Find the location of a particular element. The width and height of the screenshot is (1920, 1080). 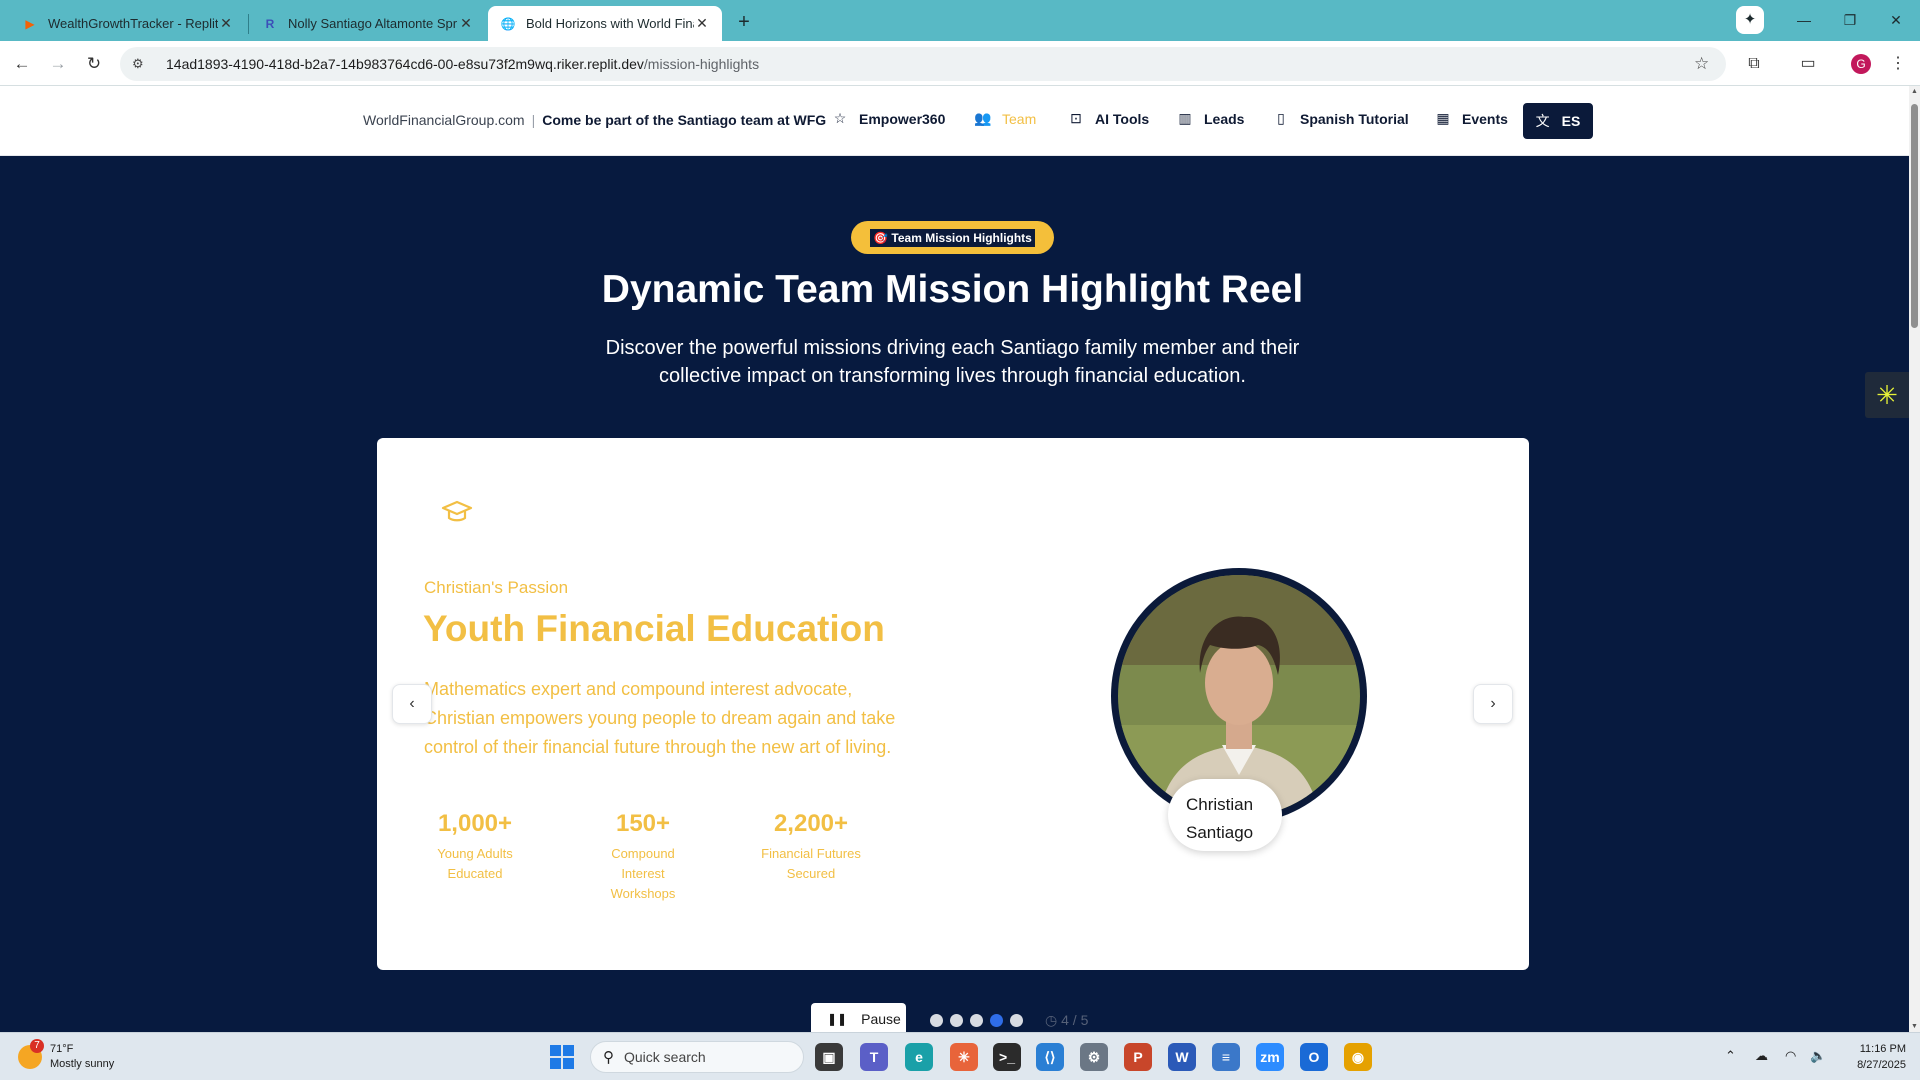

vscode-icon: ⟨⟩ is located at coordinates (1050, 1057).